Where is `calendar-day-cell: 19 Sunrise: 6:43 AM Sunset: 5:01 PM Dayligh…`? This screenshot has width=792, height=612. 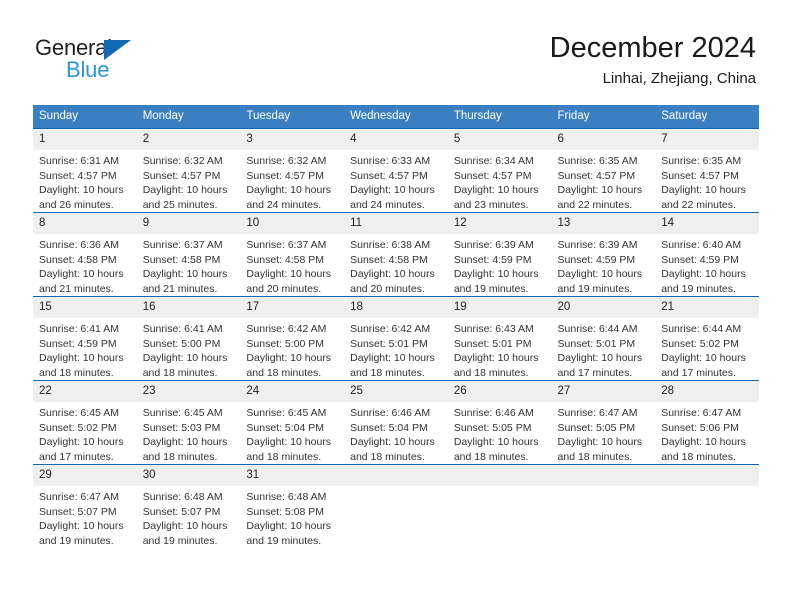 calendar-day-cell: 19 Sunrise: 6:43 AM Sunset: 5:01 PM Dayligh… is located at coordinates (499, 338).